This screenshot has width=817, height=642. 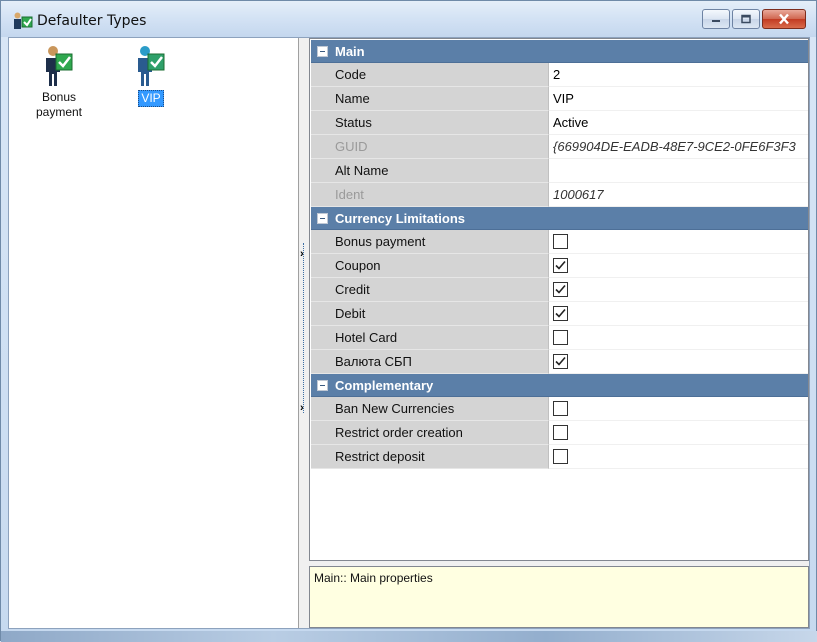 What do you see at coordinates (430, 195) in the screenshot?
I see `property-name: Ident` at bounding box center [430, 195].